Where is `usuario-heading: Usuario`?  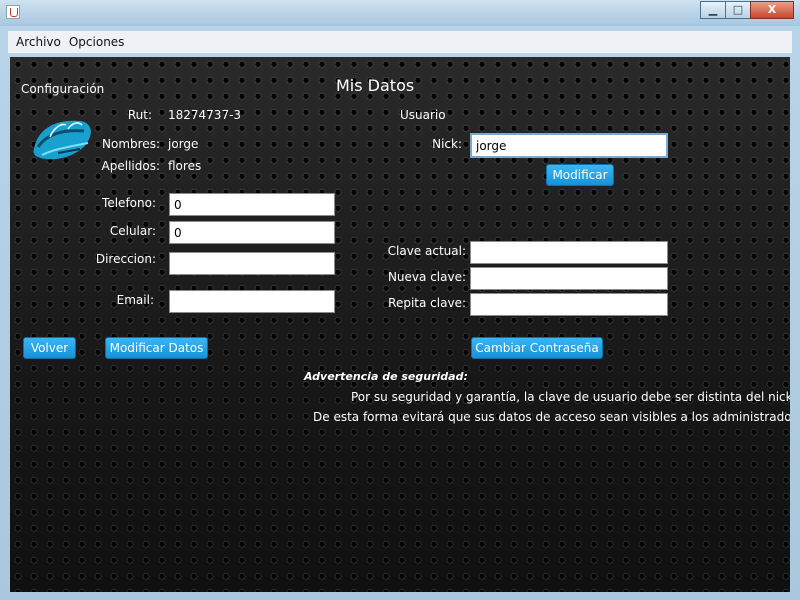 usuario-heading: Usuario is located at coordinates (423, 115).